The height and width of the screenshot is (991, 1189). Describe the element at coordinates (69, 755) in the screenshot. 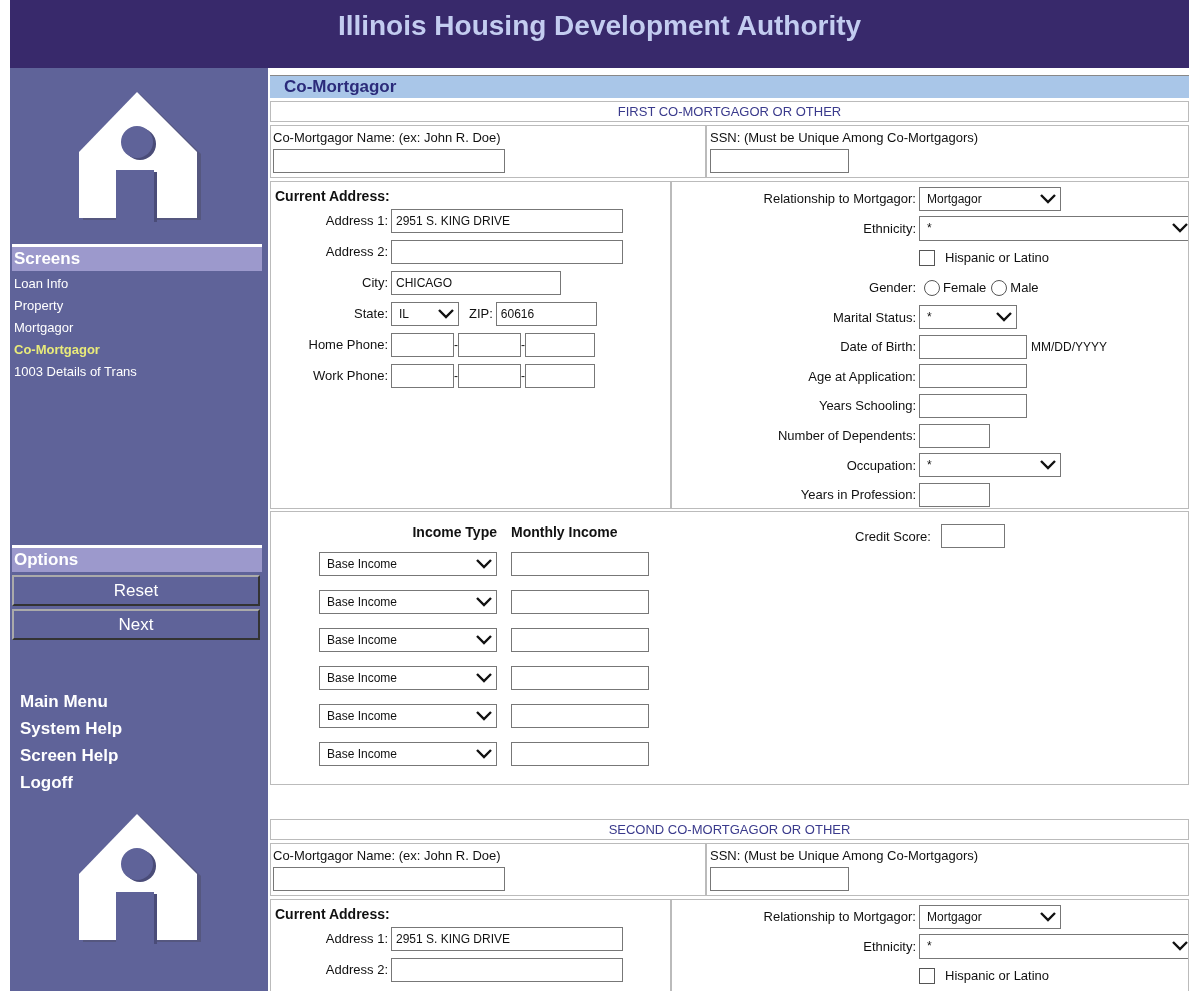

I see `menu-link: Screen Help` at that location.